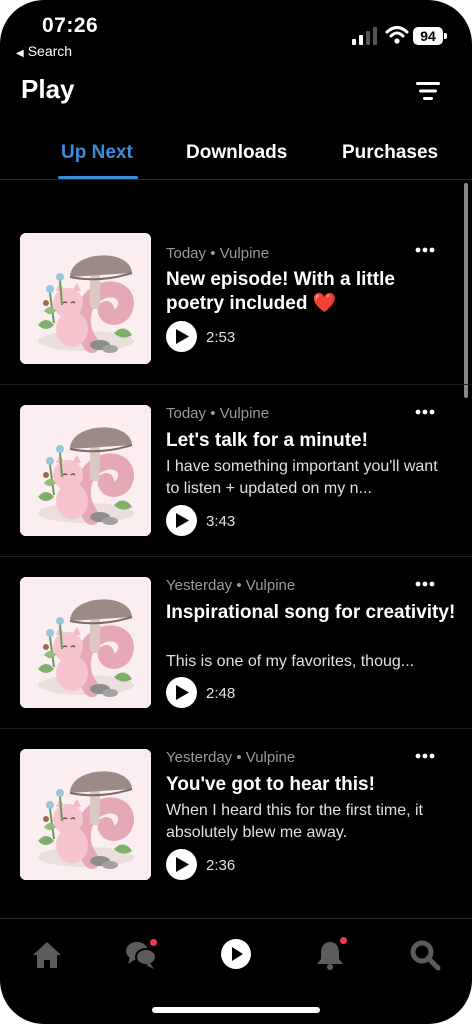 This screenshot has height=1024, width=472. Describe the element at coordinates (311, 441) in the screenshot. I see `episode-title: Let's talk for a minute!` at that location.